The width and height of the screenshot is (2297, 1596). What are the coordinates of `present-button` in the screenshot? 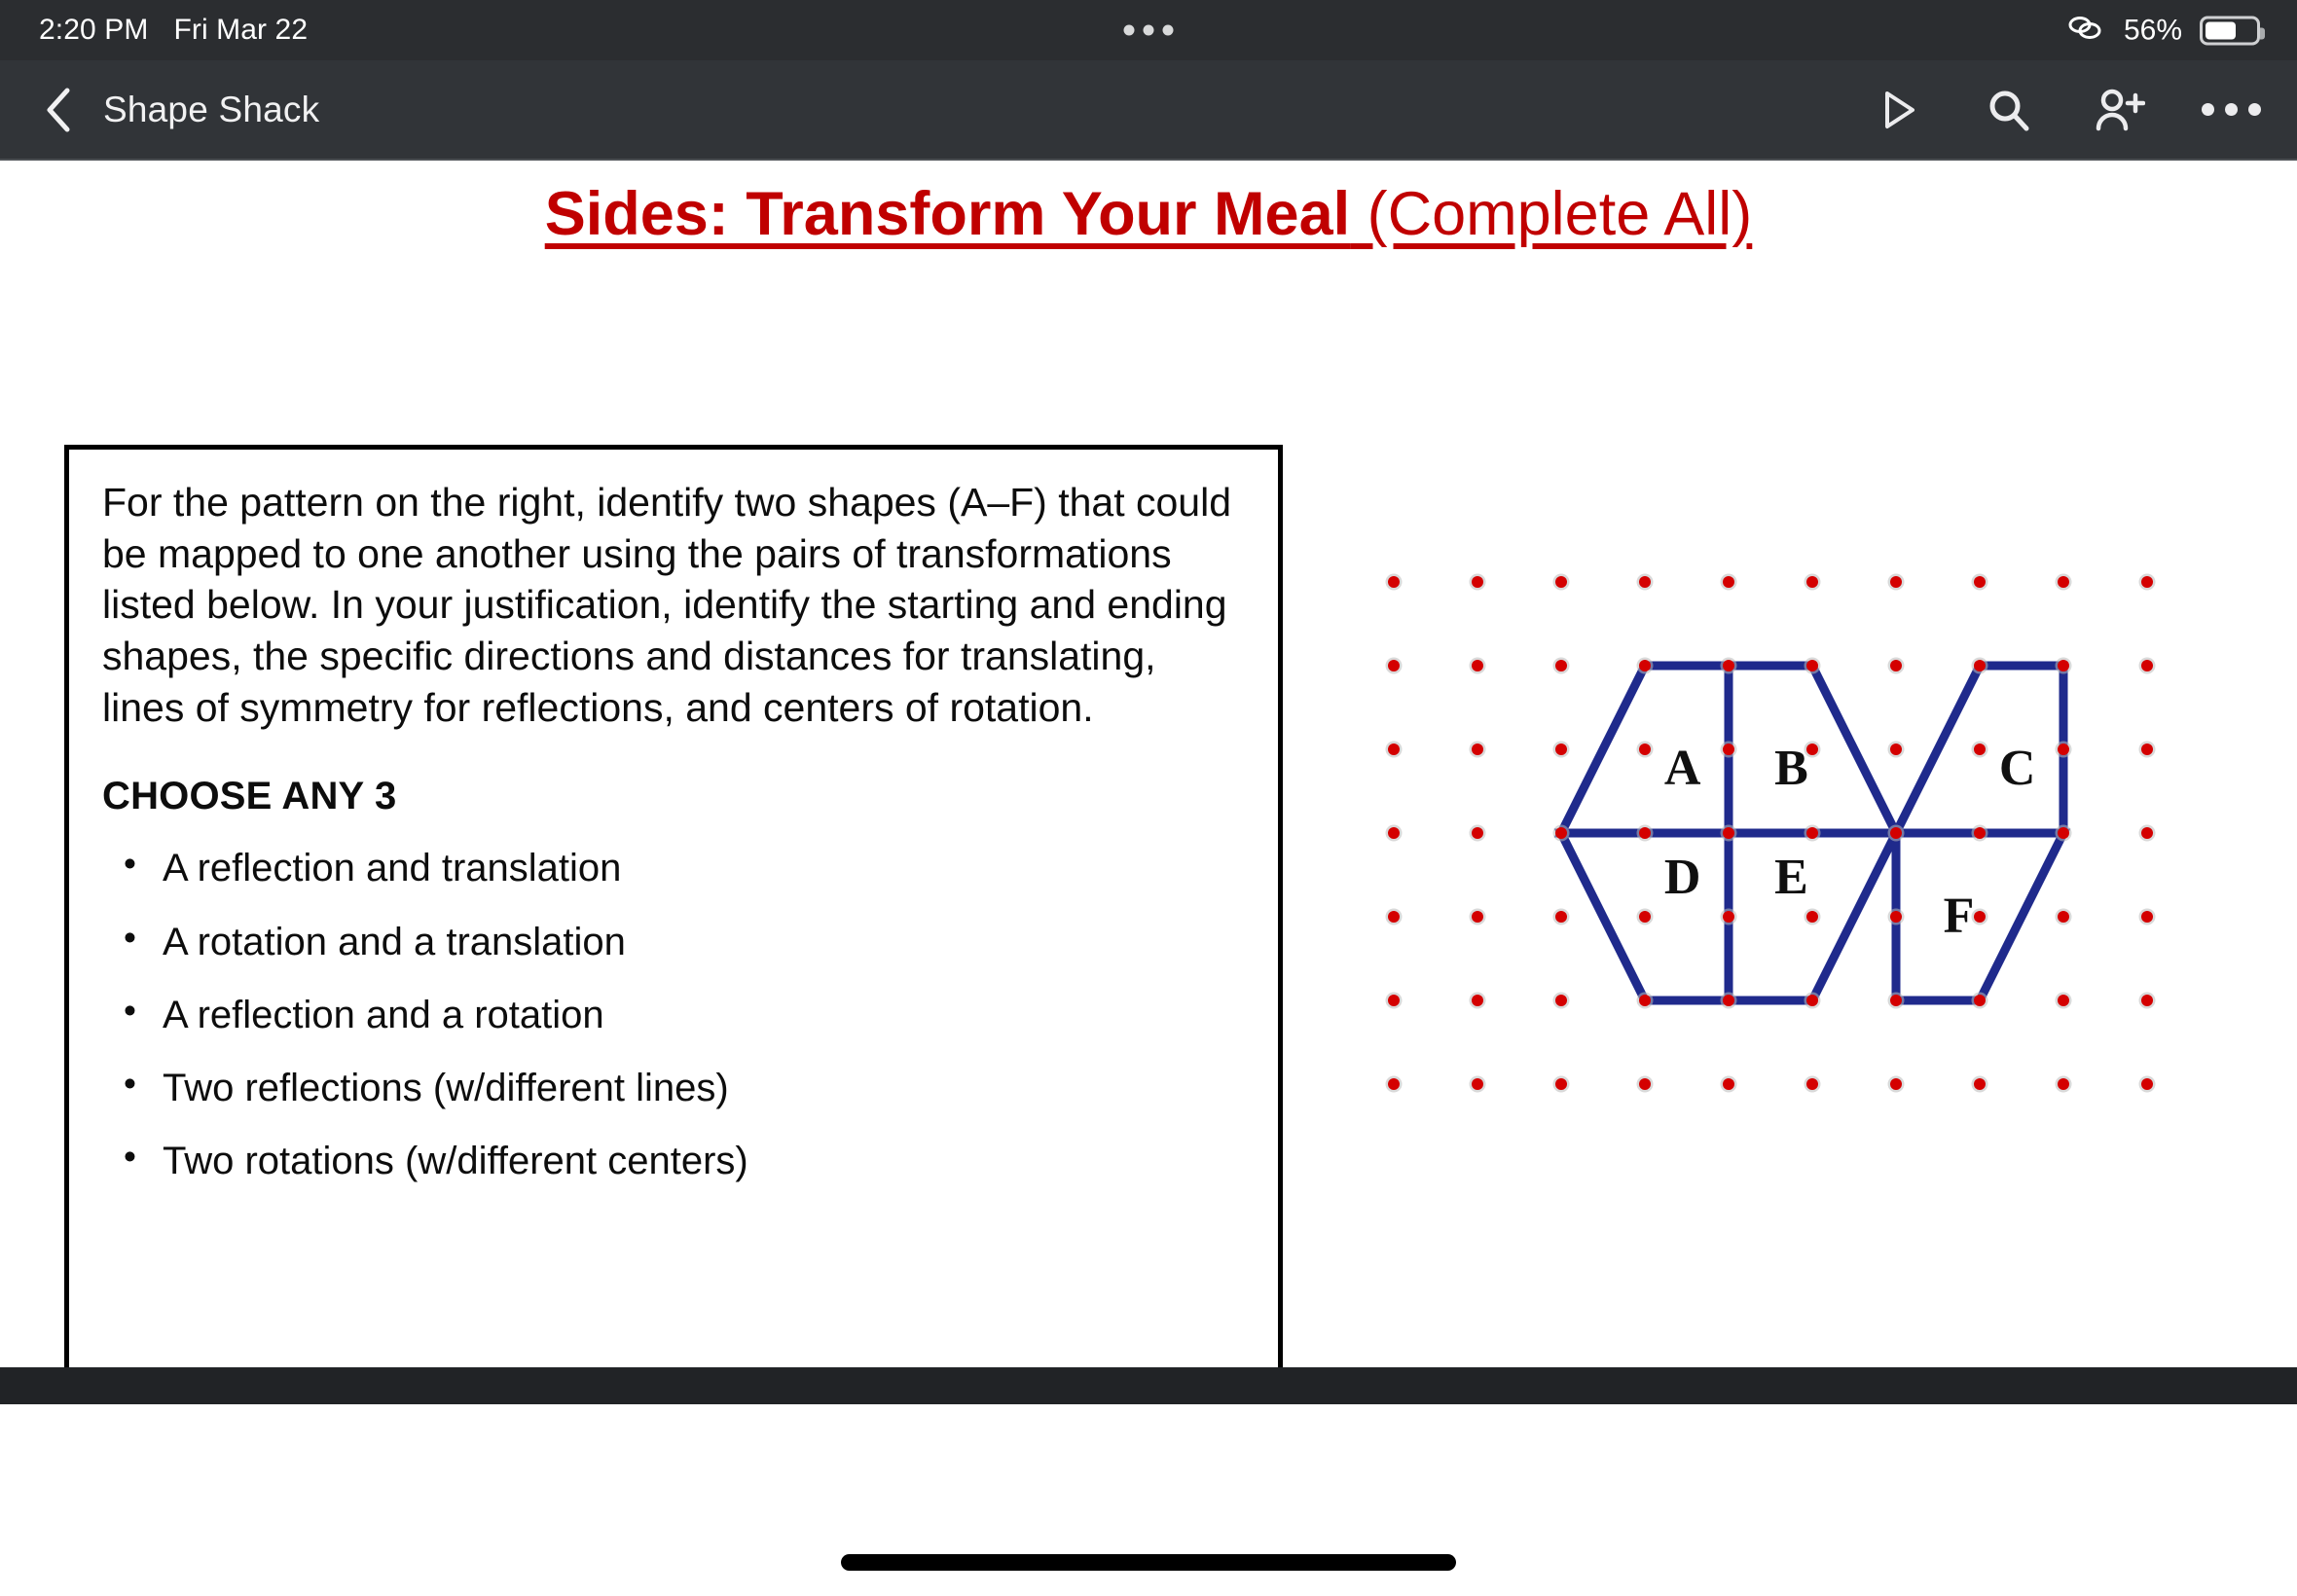 It's located at (1898, 110).